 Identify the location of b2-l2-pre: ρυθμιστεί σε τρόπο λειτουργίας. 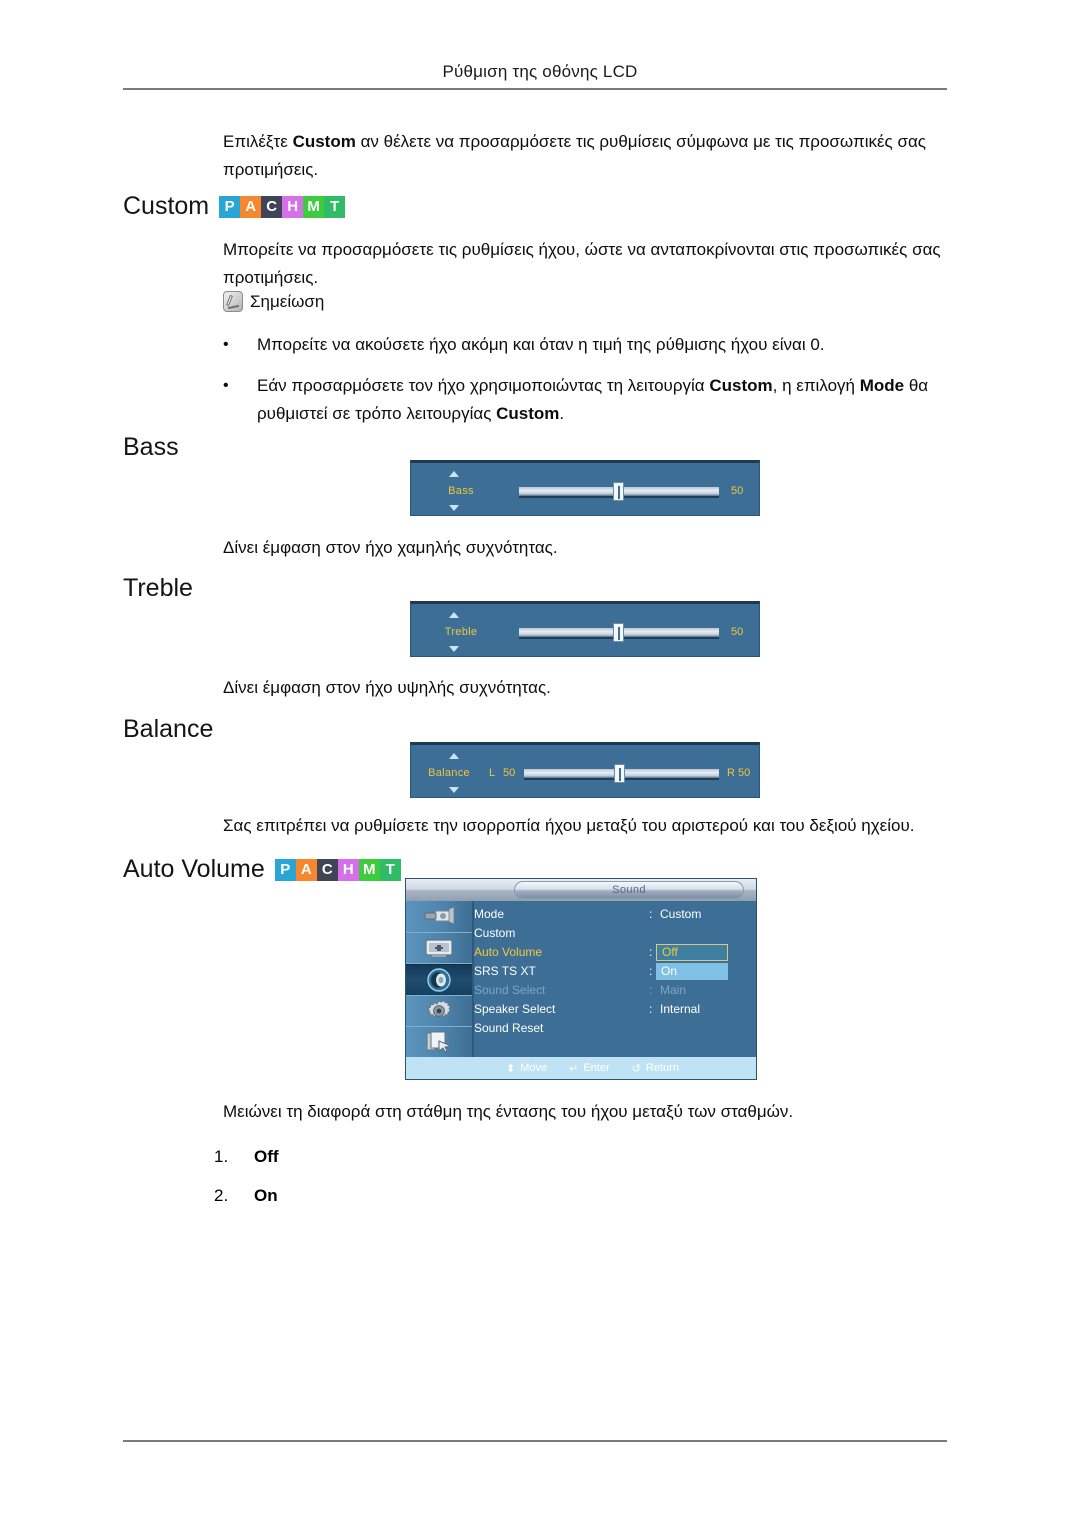
(377, 413).